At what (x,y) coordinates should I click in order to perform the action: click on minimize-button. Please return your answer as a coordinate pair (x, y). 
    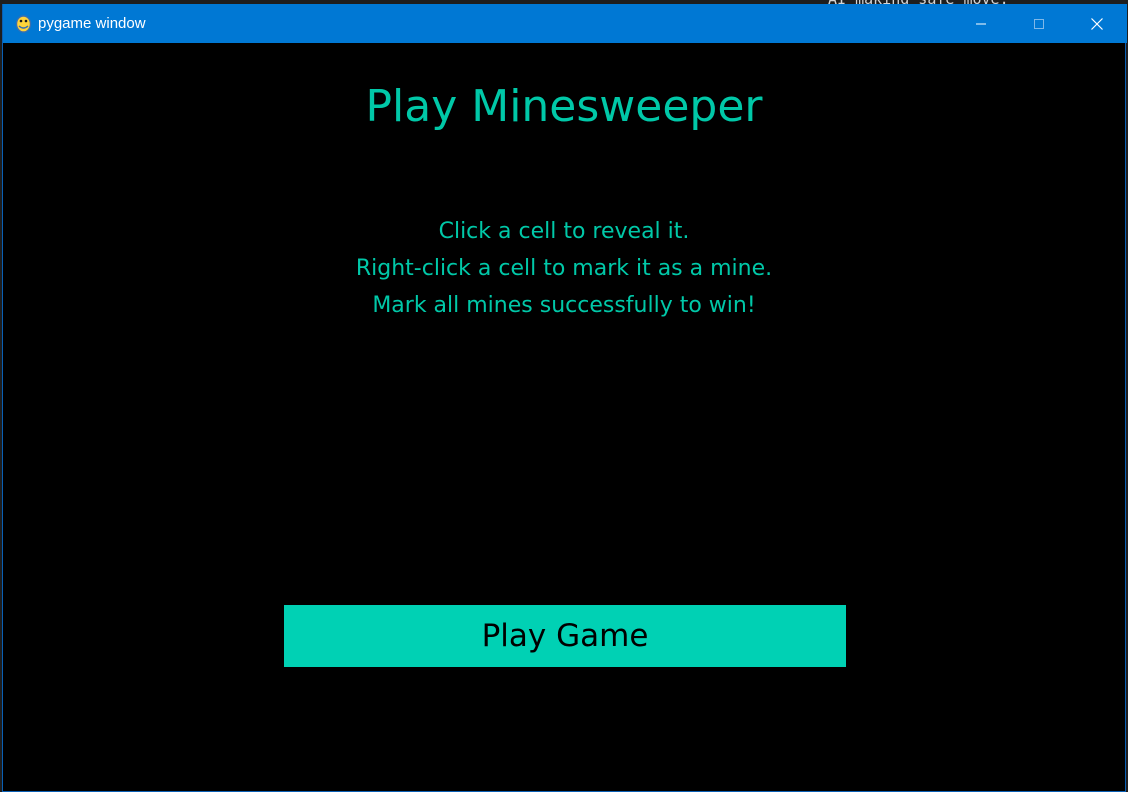
    Looking at the image, I should click on (981, 23).